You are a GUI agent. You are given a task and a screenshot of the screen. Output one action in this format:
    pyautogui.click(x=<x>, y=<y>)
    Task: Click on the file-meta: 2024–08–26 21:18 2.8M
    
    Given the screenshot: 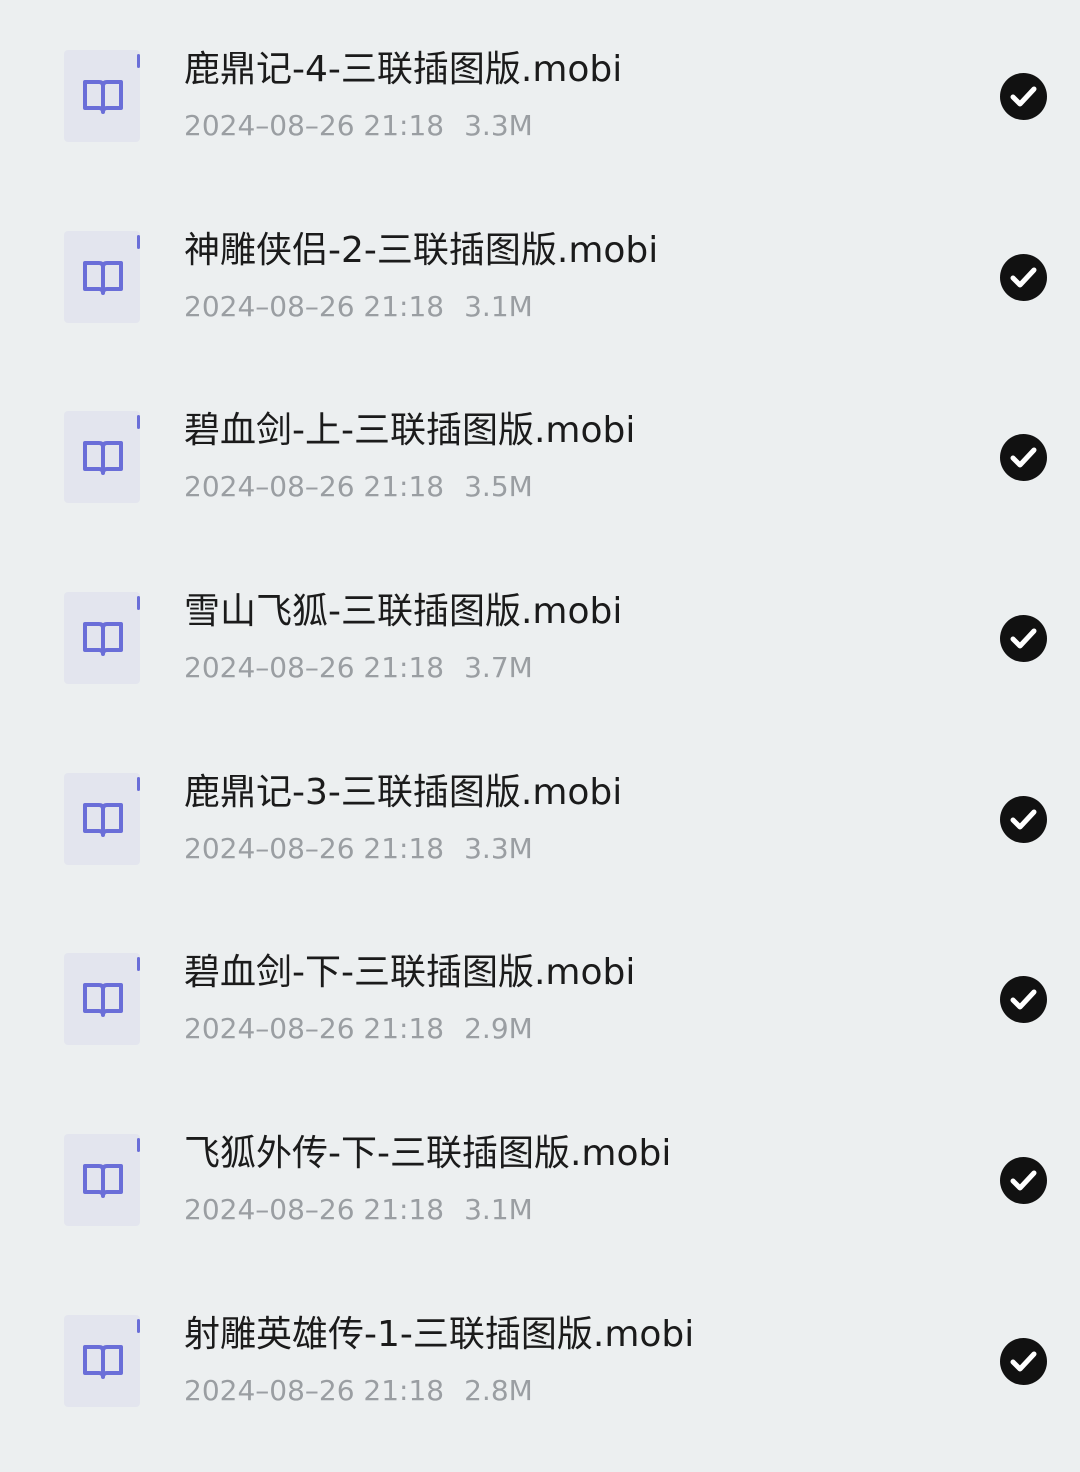 What is the action you would take?
    pyautogui.click(x=358, y=1391)
    